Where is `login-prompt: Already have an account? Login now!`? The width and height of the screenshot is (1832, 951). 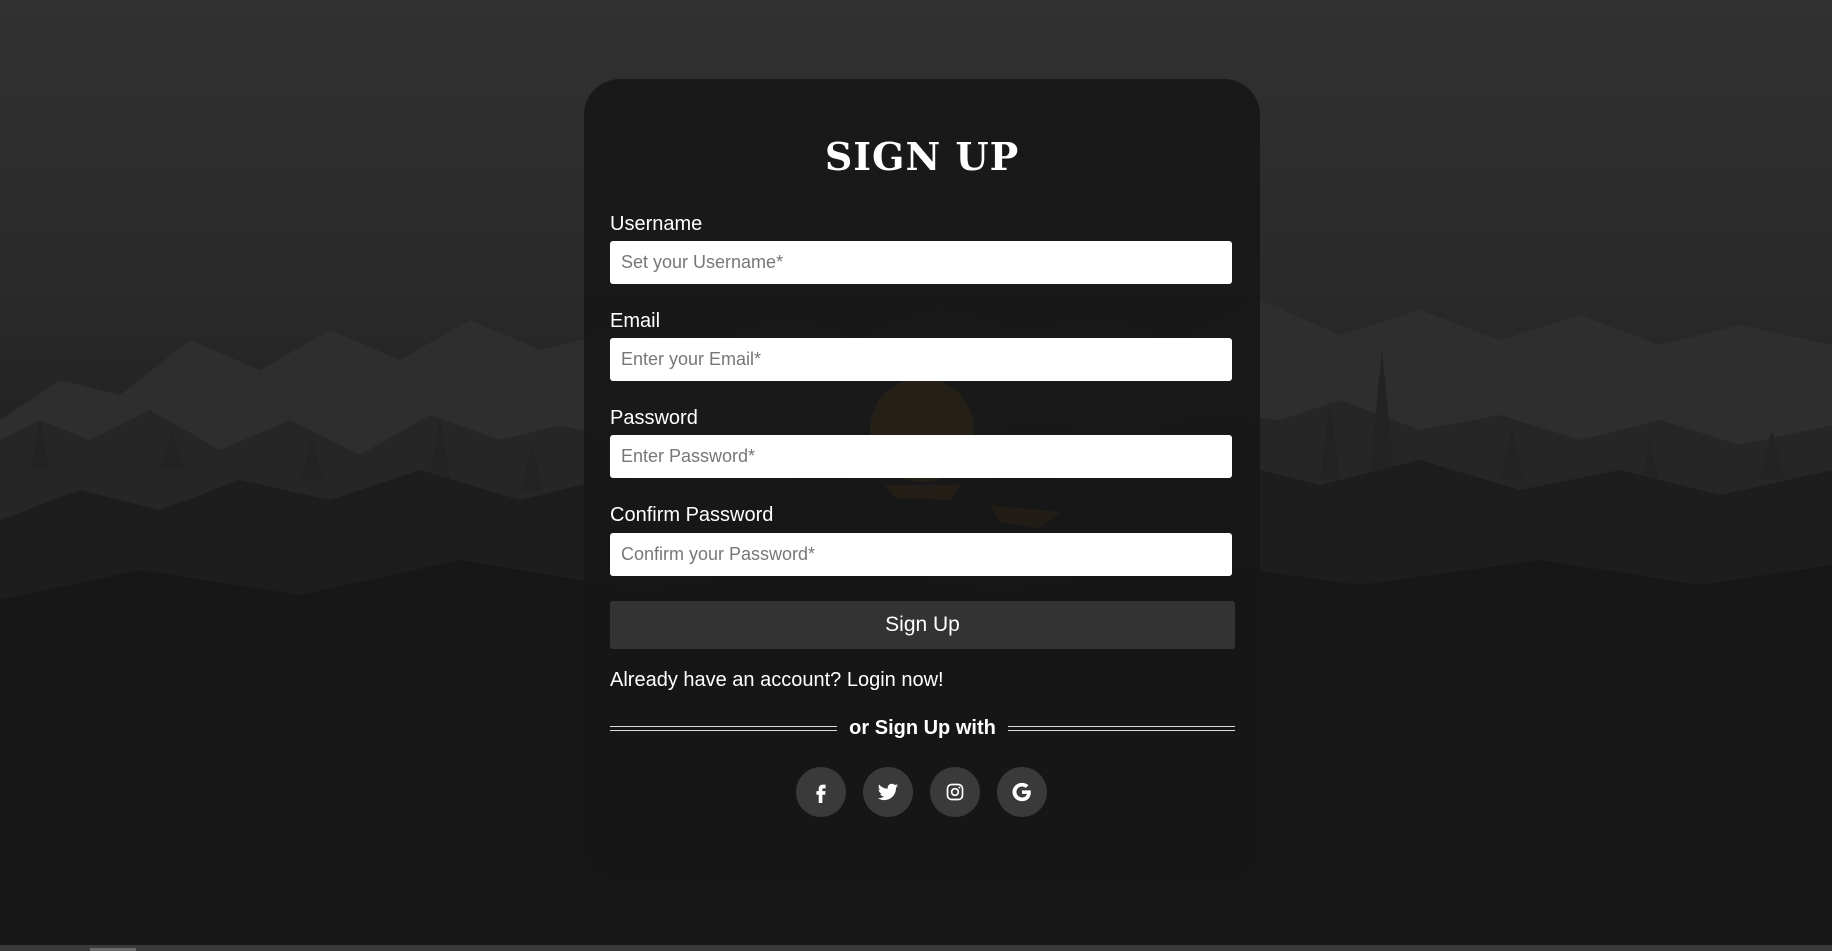
login-prompt: Already have an account? Login now! is located at coordinates (777, 680).